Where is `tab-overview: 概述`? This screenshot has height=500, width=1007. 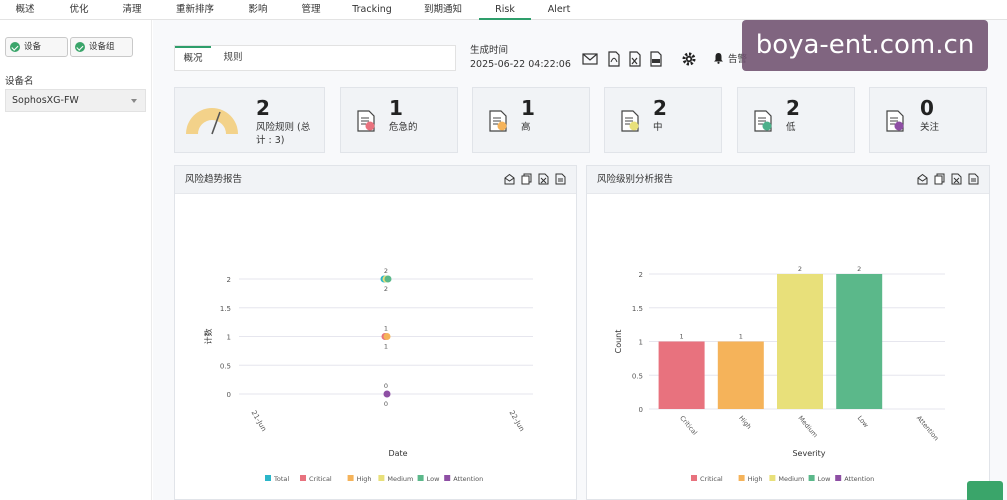 tab-overview: 概述 is located at coordinates (25, 10).